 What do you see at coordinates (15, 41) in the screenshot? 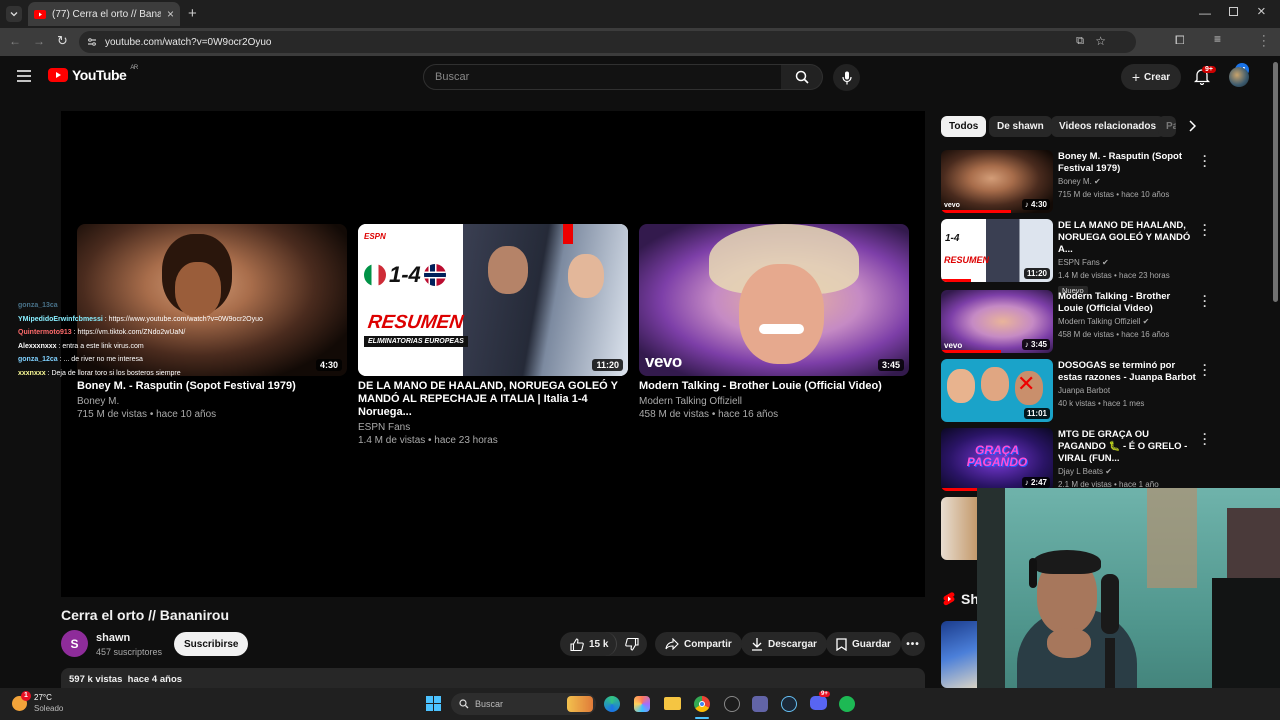
I see `back-arrow-icon: ←` at bounding box center [15, 41].